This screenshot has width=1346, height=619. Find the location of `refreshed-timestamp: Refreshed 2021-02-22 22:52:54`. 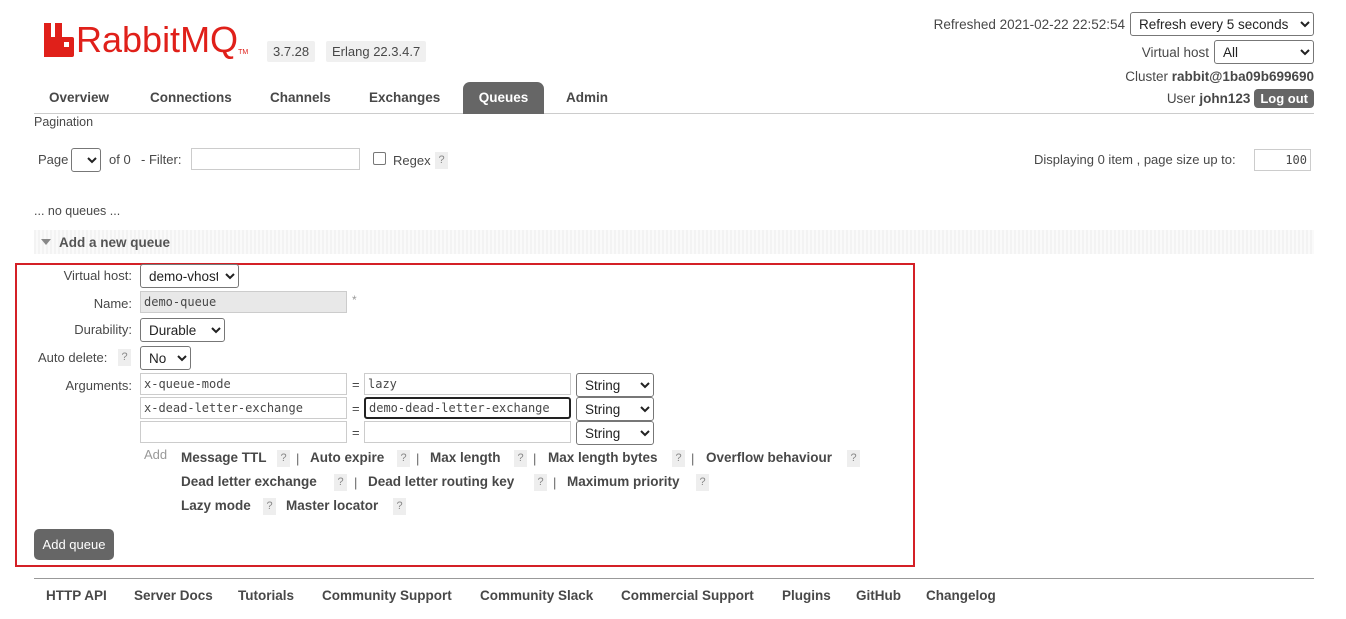

refreshed-timestamp: Refreshed 2021-02-22 22:52:54 is located at coordinates (1029, 24).